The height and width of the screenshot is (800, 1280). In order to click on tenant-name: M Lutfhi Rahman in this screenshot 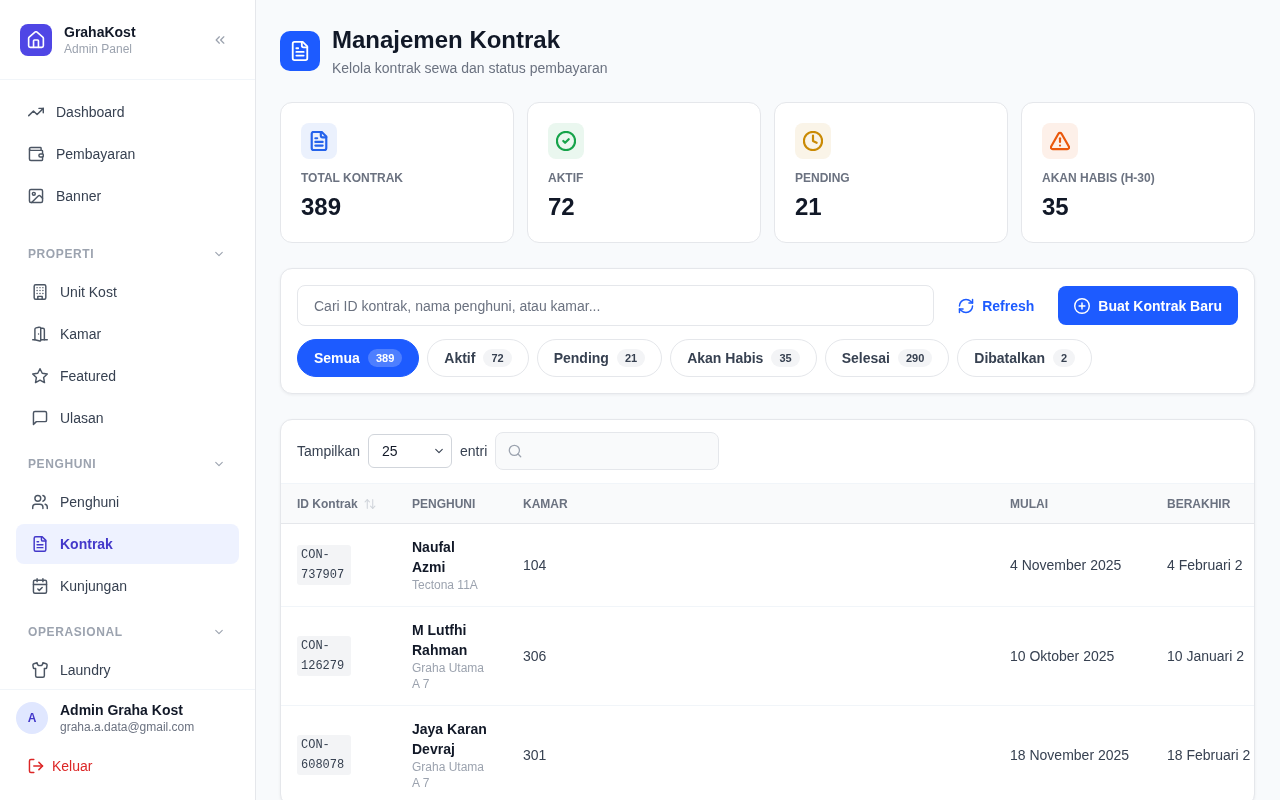, I will do `click(440, 640)`.